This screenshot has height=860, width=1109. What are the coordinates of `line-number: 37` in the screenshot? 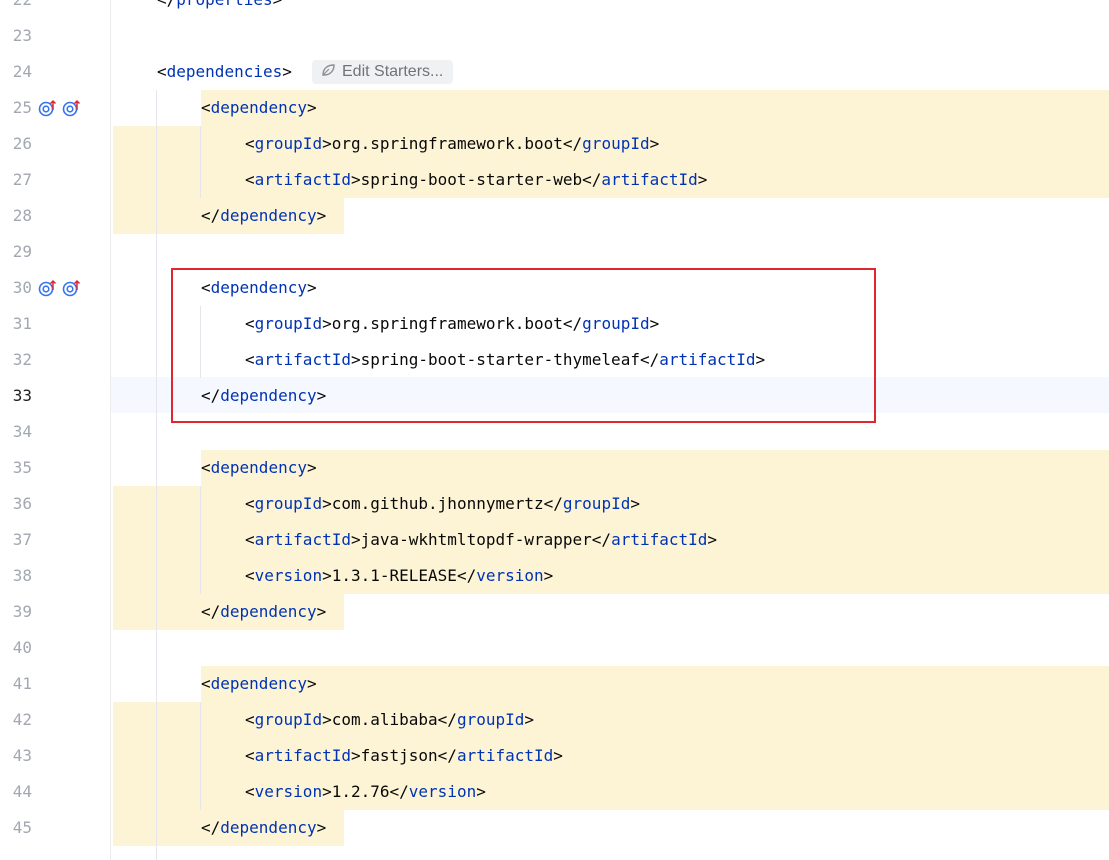 It's located at (22, 539).